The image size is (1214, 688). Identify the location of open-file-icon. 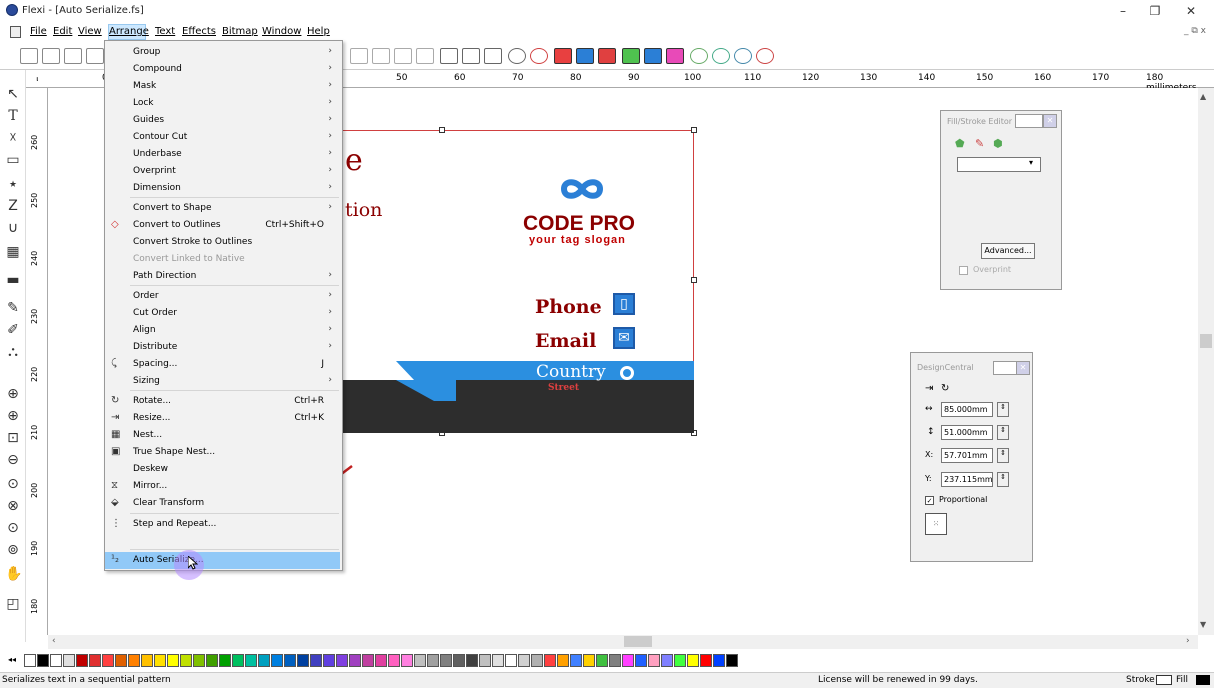
(51, 56).